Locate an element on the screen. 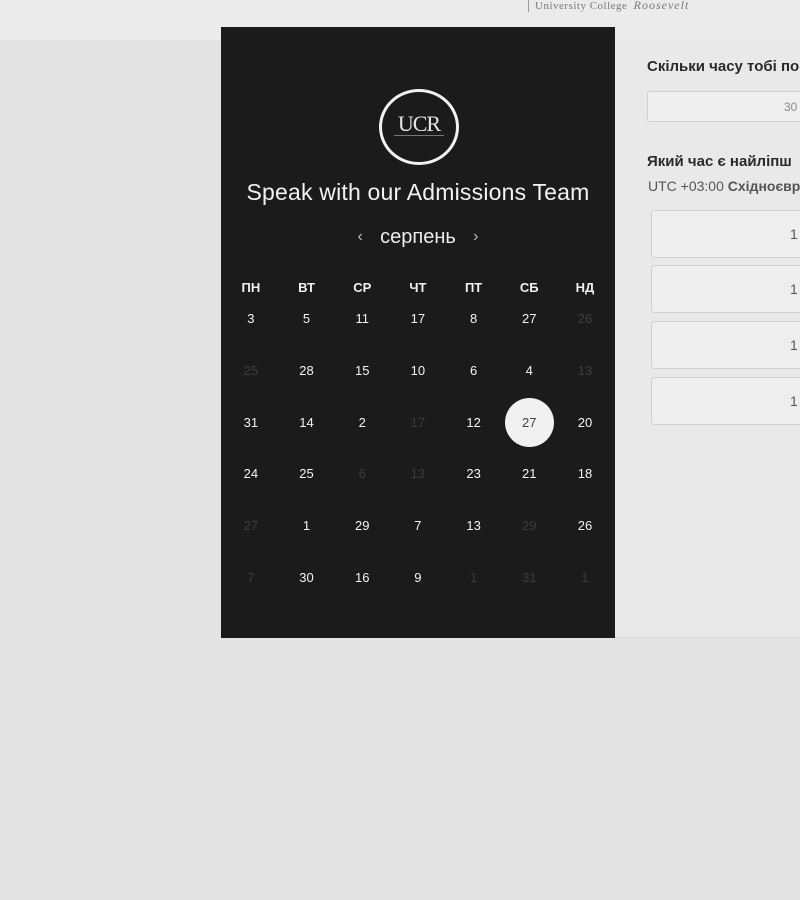  calendar-day: 20 is located at coordinates (585, 422).